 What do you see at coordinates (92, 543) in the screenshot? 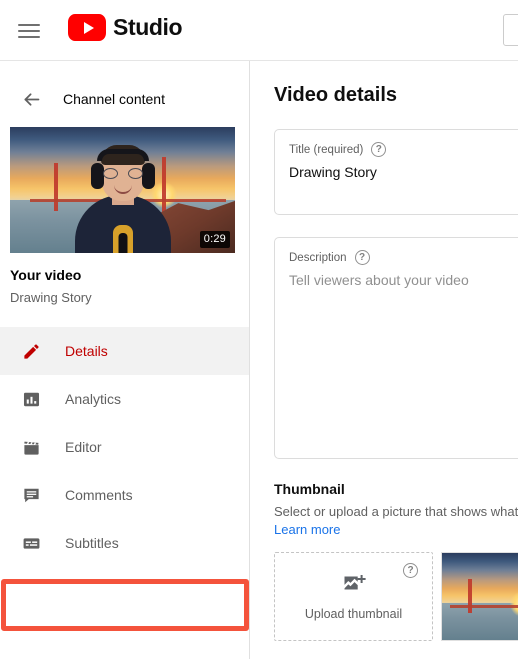
I see `sidebar-item-label: Subtitles` at bounding box center [92, 543].